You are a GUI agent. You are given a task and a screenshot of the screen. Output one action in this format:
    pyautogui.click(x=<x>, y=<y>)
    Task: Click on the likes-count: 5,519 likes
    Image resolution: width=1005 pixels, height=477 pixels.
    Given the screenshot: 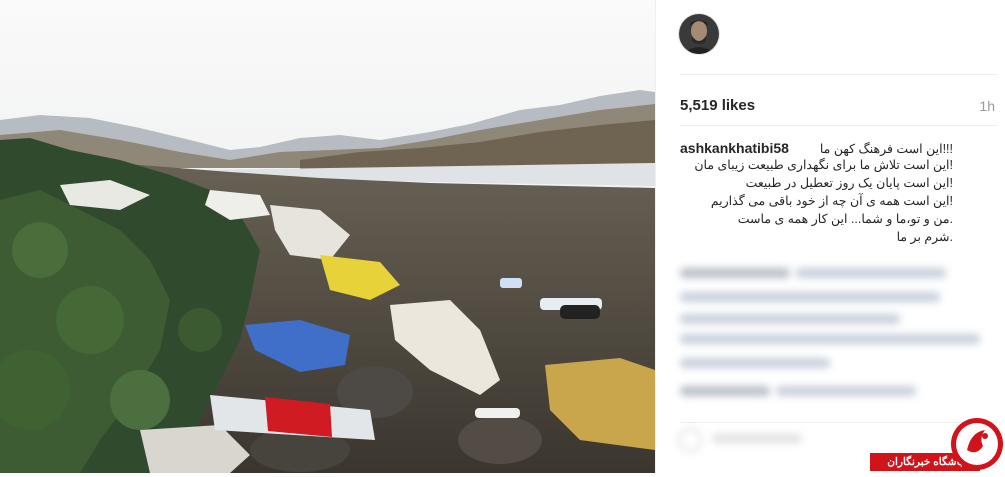 What is the action you would take?
    pyautogui.click(x=717, y=105)
    